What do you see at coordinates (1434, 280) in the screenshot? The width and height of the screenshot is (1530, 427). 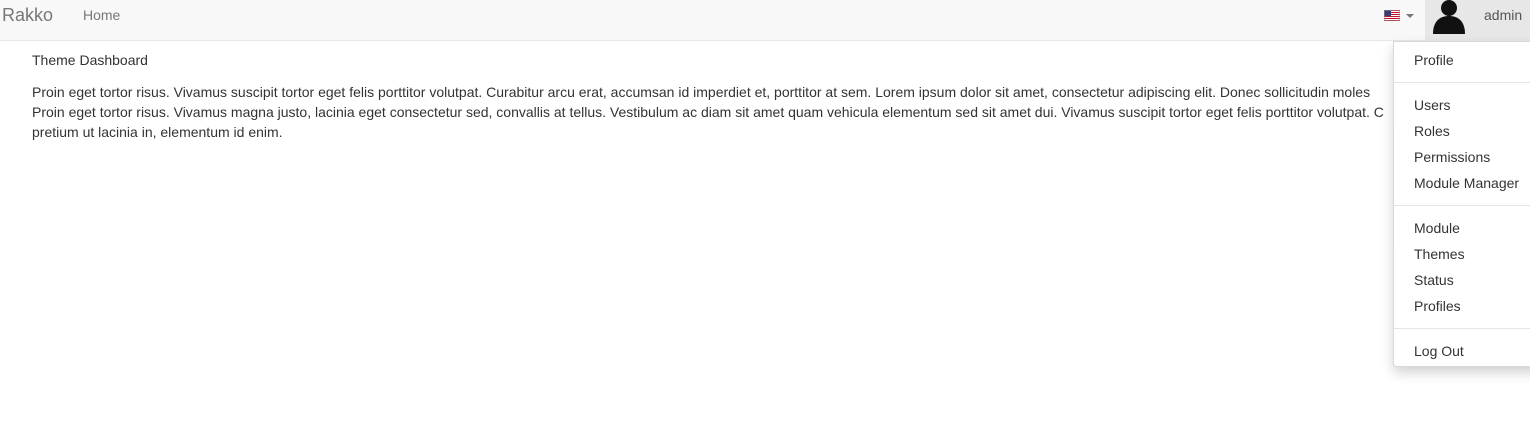 I see `menu-item-status: Status` at bounding box center [1434, 280].